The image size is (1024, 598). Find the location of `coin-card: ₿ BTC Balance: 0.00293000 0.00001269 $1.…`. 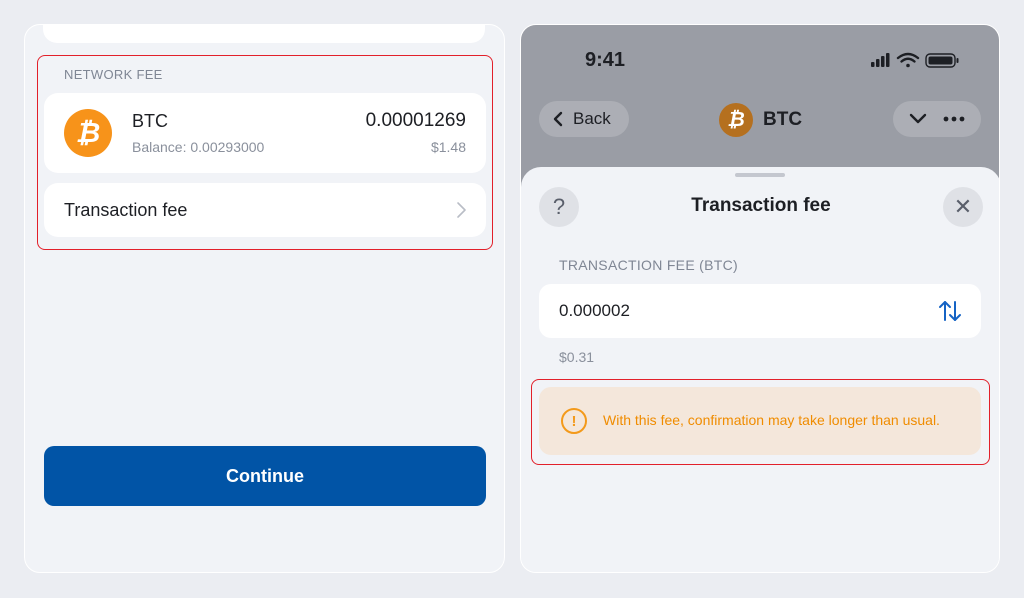

coin-card: ₿ BTC Balance: 0.00293000 0.00001269 $1.… is located at coordinates (265, 133).